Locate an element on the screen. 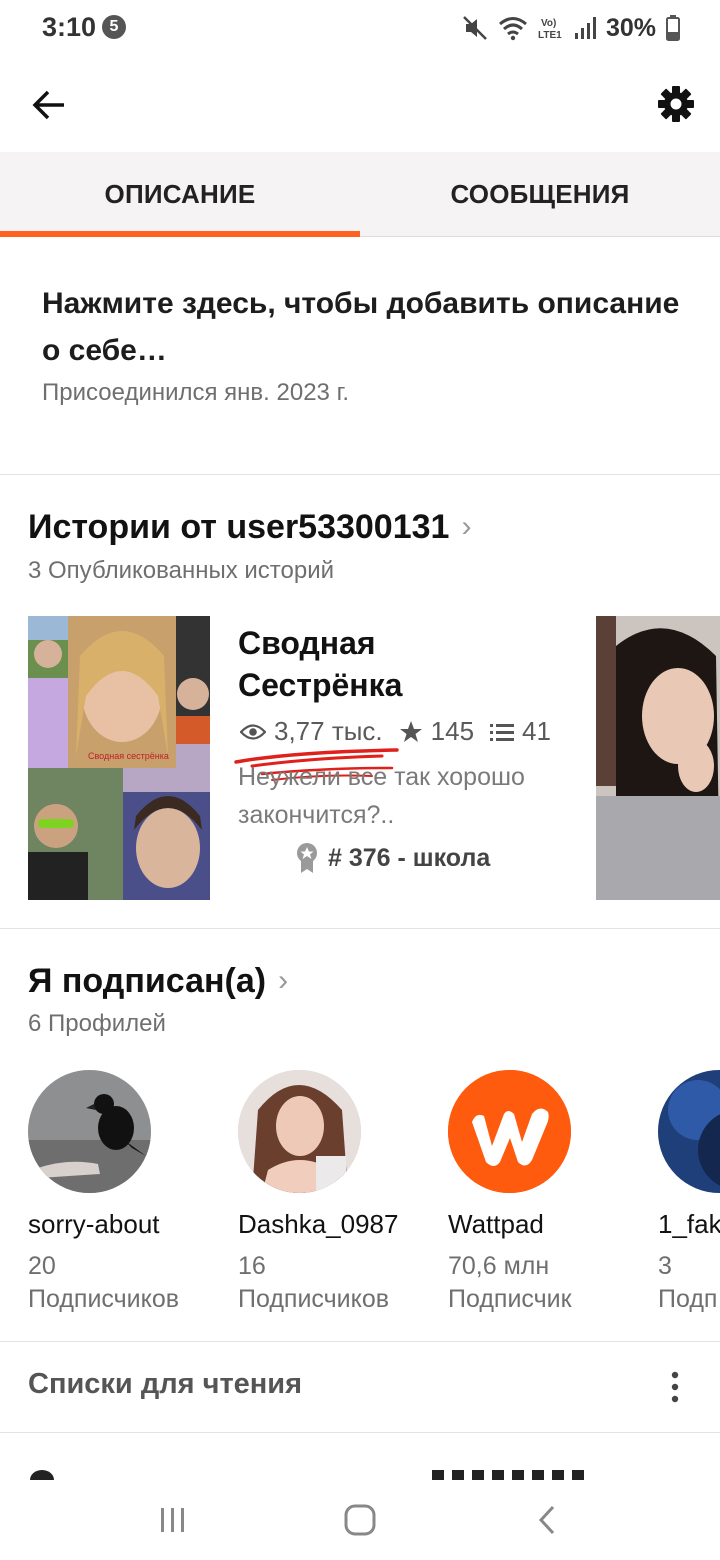 Image resolution: width=720 pixels, height=1560 pixels. status-icons: Vo) LTE1 30% is located at coordinates (571, 28).